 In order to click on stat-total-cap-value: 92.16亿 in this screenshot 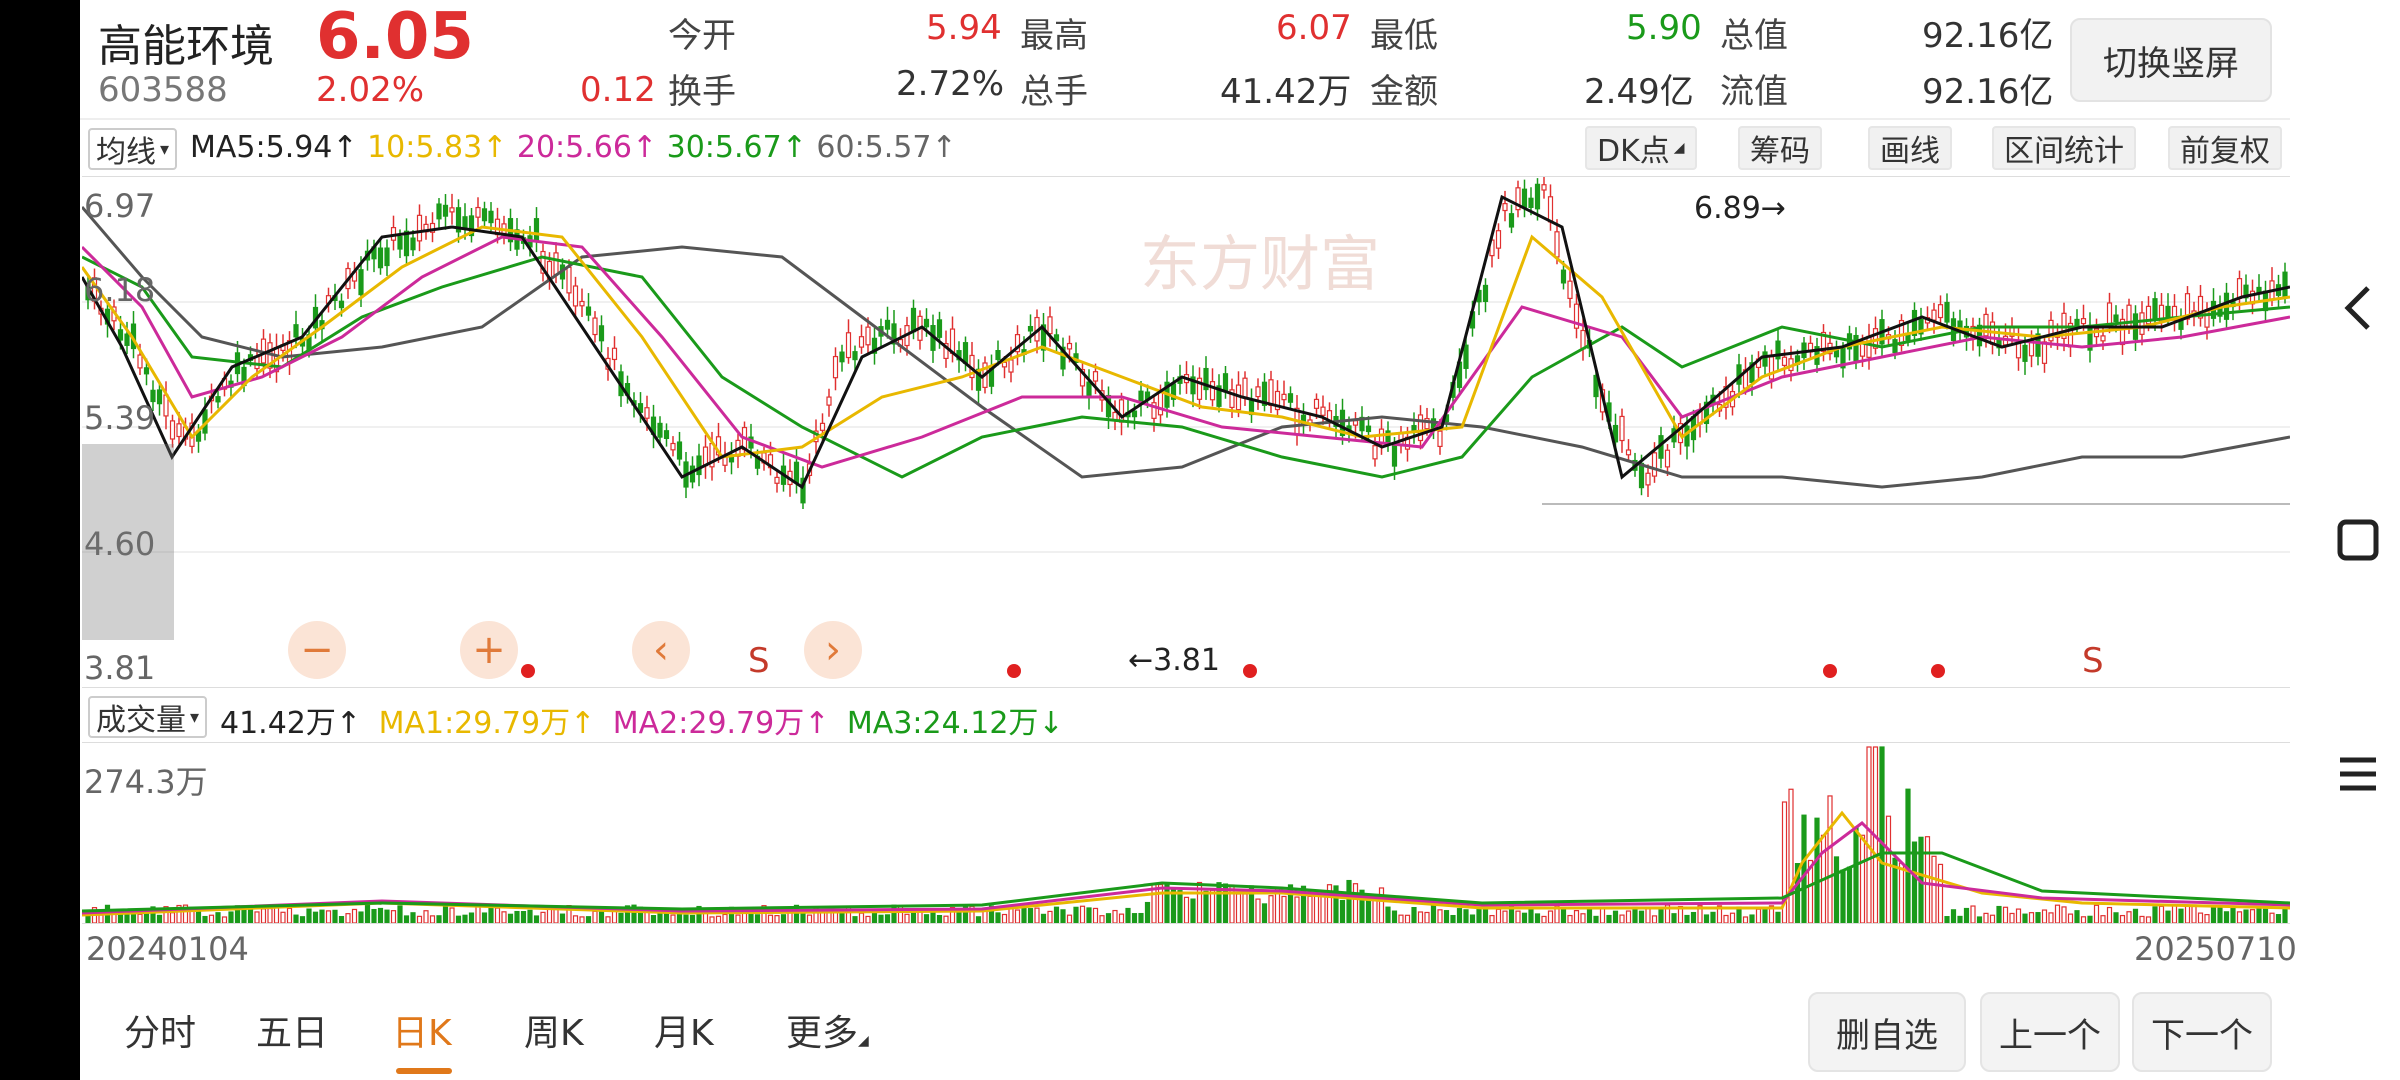, I will do `click(1988, 36)`.